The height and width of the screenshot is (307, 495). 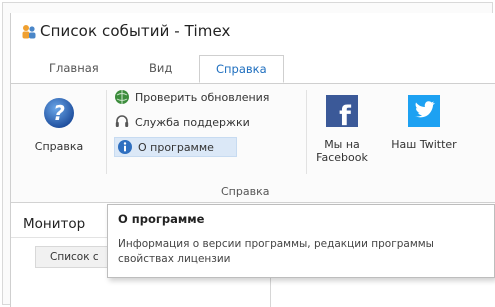 What do you see at coordinates (174, 259) in the screenshot?
I see `tooltip-description-line2: свойствах лицензии` at bounding box center [174, 259].